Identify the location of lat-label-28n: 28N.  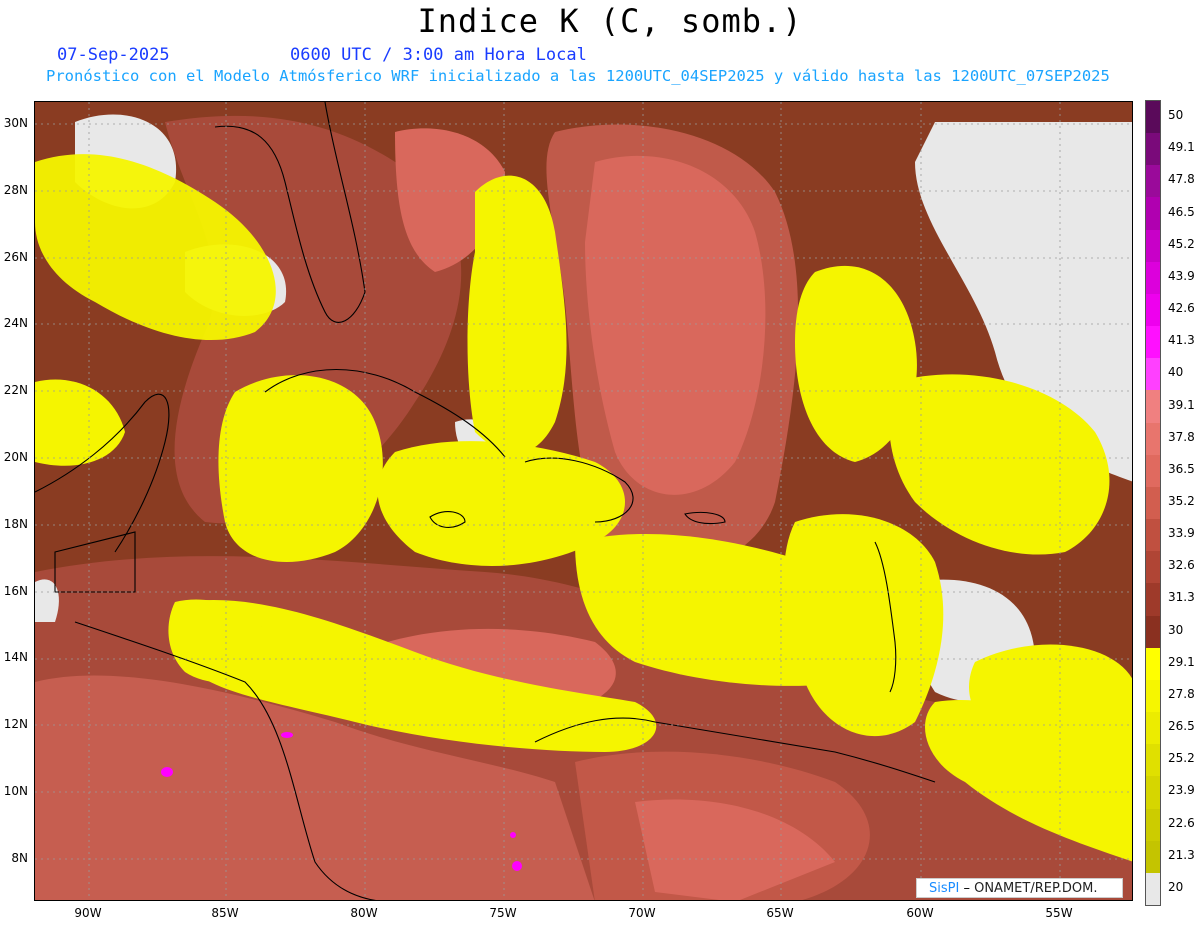
(15, 190).